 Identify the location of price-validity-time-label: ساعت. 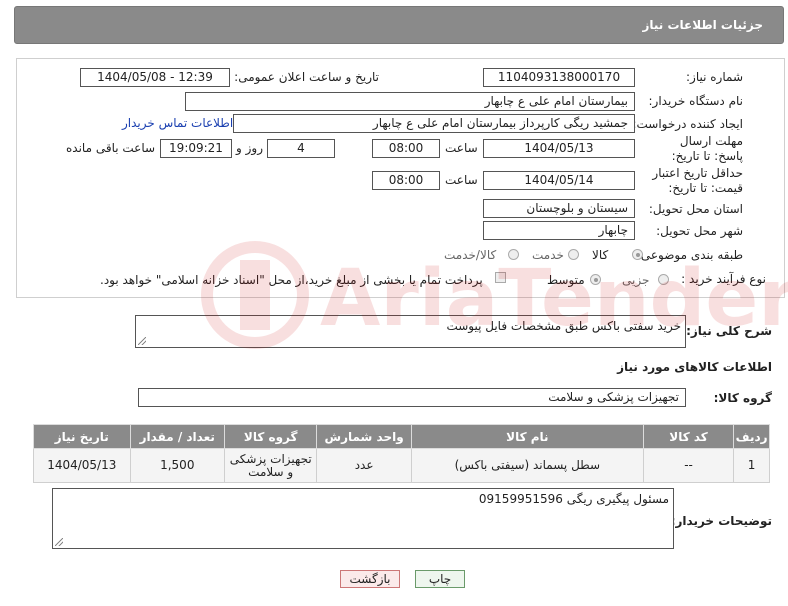
(461, 180).